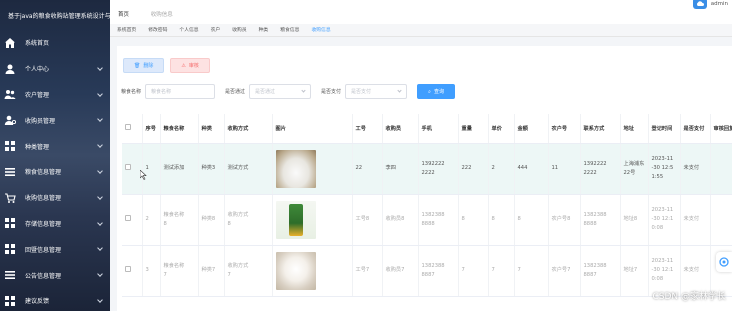 The width and height of the screenshot is (732, 311). I want to click on product-photo, so click(295, 219).